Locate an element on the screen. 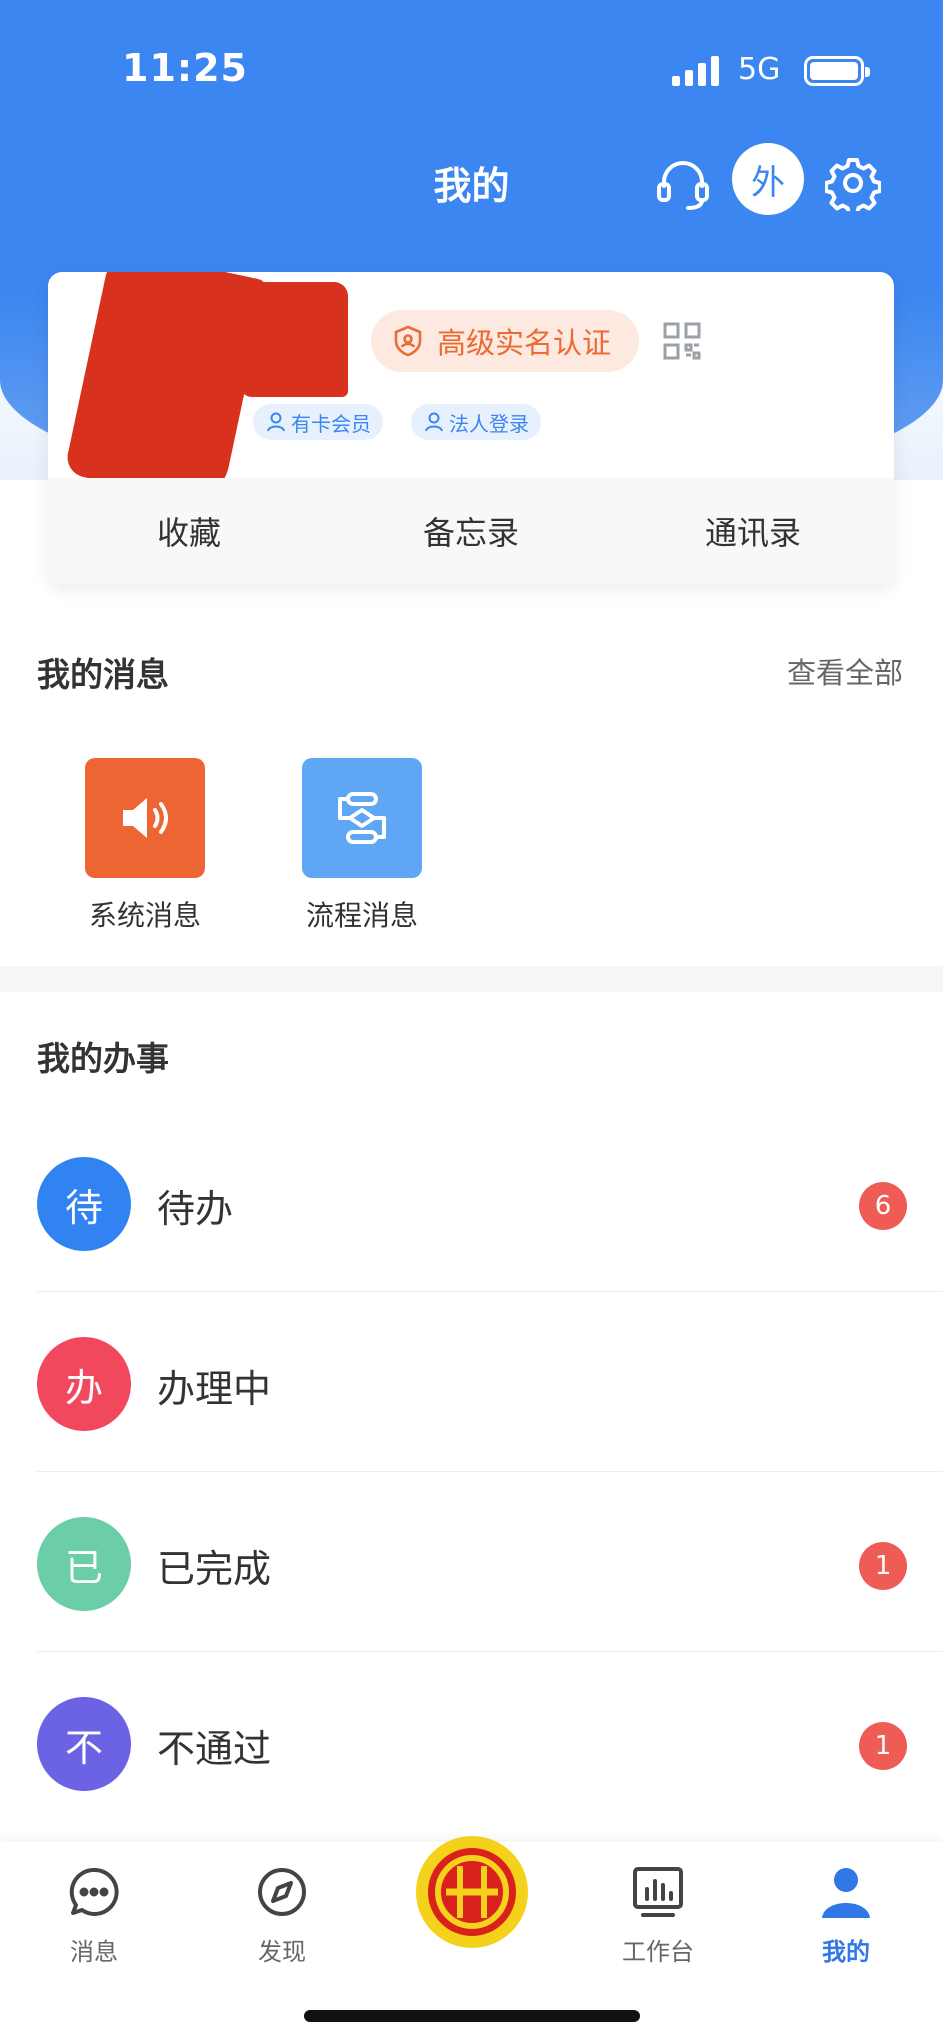 This screenshot has width=943, height=2044. task-row-pending: 待 待办 6 is located at coordinates (490, 1202).